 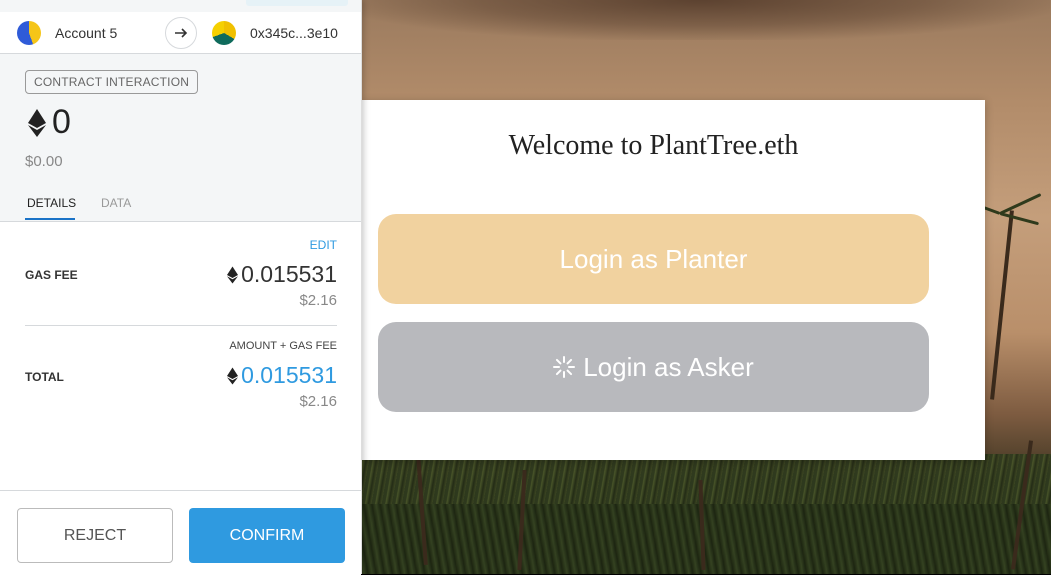 What do you see at coordinates (181, 325) in the screenshot?
I see `details-divider` at bounding box center [181, 325].